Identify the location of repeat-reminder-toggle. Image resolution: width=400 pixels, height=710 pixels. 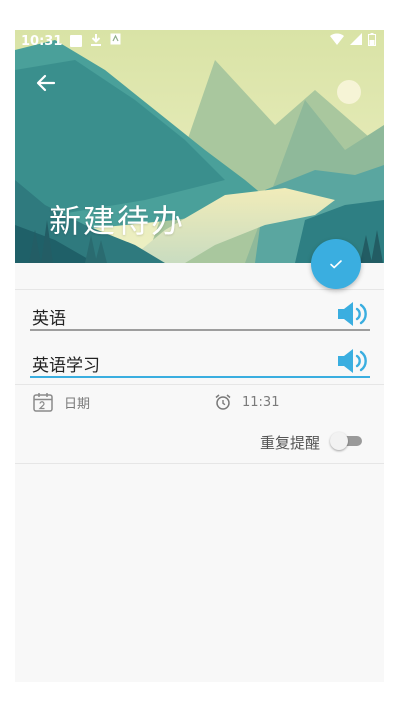
(347, 441).